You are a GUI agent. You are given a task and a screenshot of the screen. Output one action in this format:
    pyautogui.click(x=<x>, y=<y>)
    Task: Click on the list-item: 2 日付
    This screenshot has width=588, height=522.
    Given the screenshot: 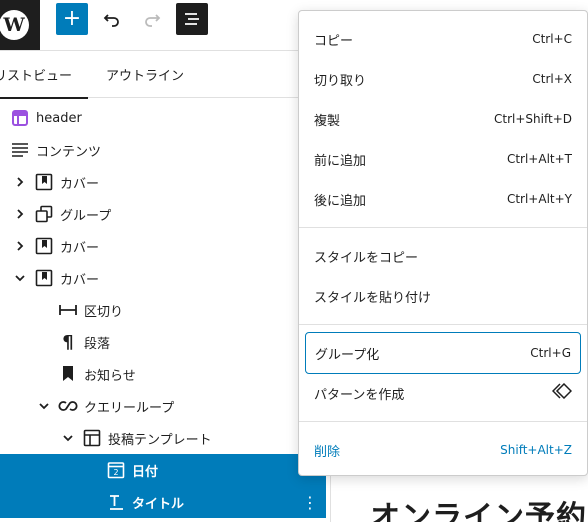 What is the action you would take?
    pyautogui.click(x=163, y=470)
    